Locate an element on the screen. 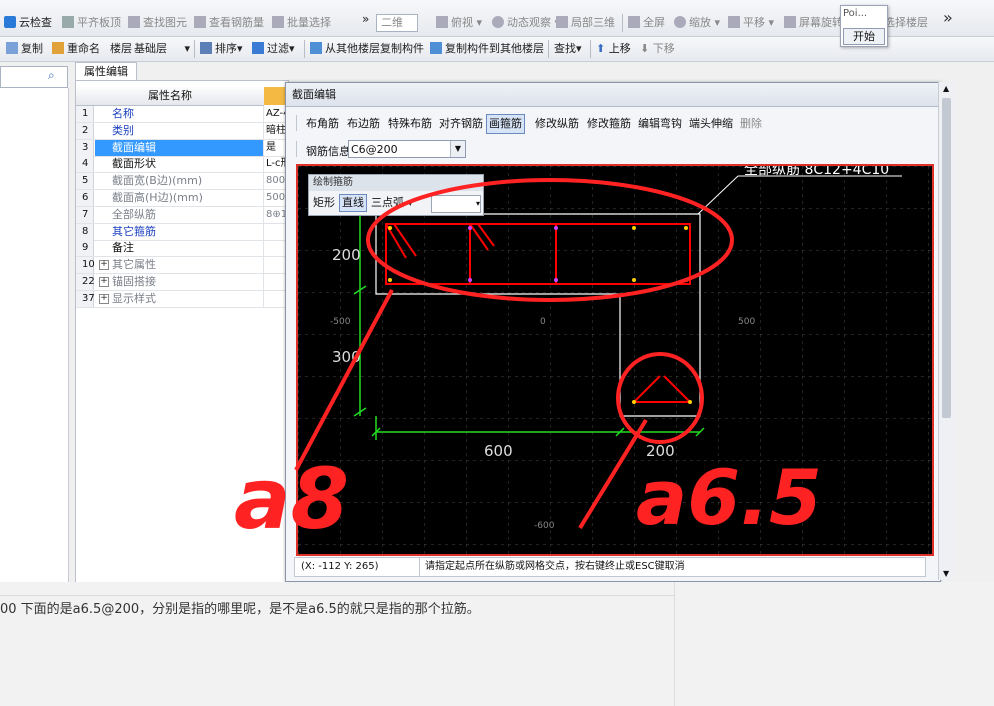  annotation-a65: a6.5 is located at coordinates (729, 497).